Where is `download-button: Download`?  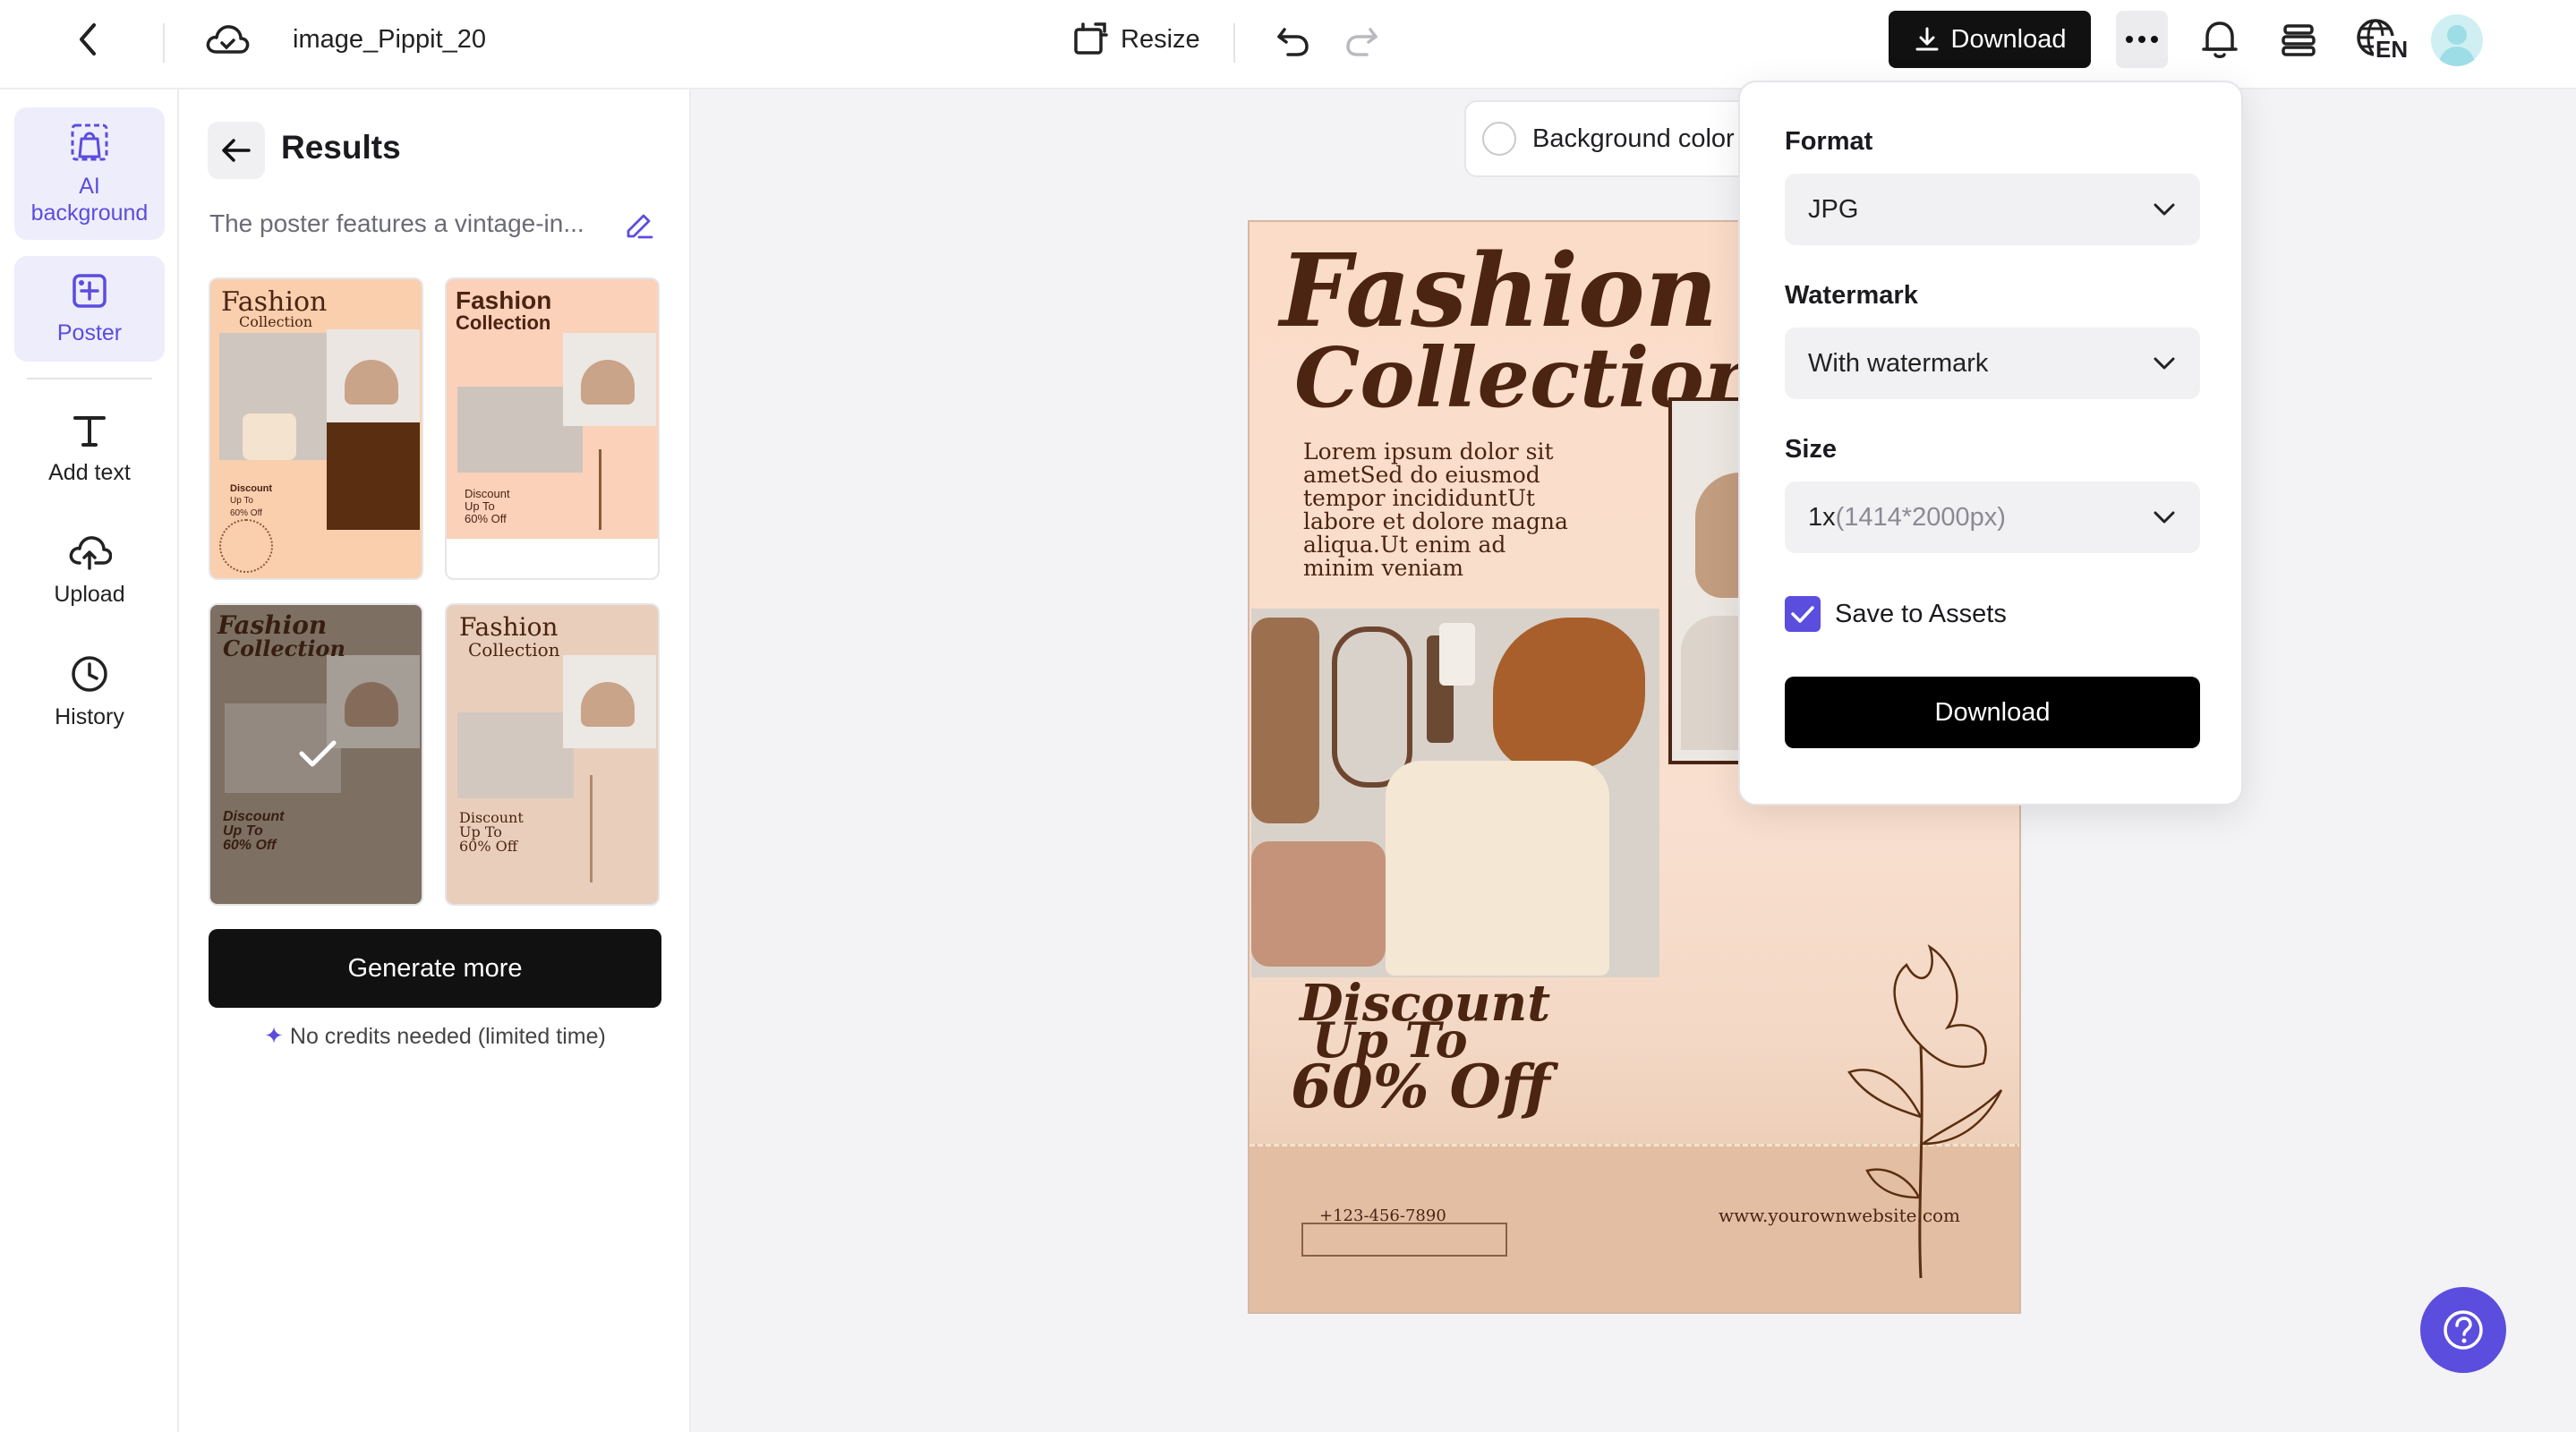 download-button: Download is located at coordinates (1990, 39).